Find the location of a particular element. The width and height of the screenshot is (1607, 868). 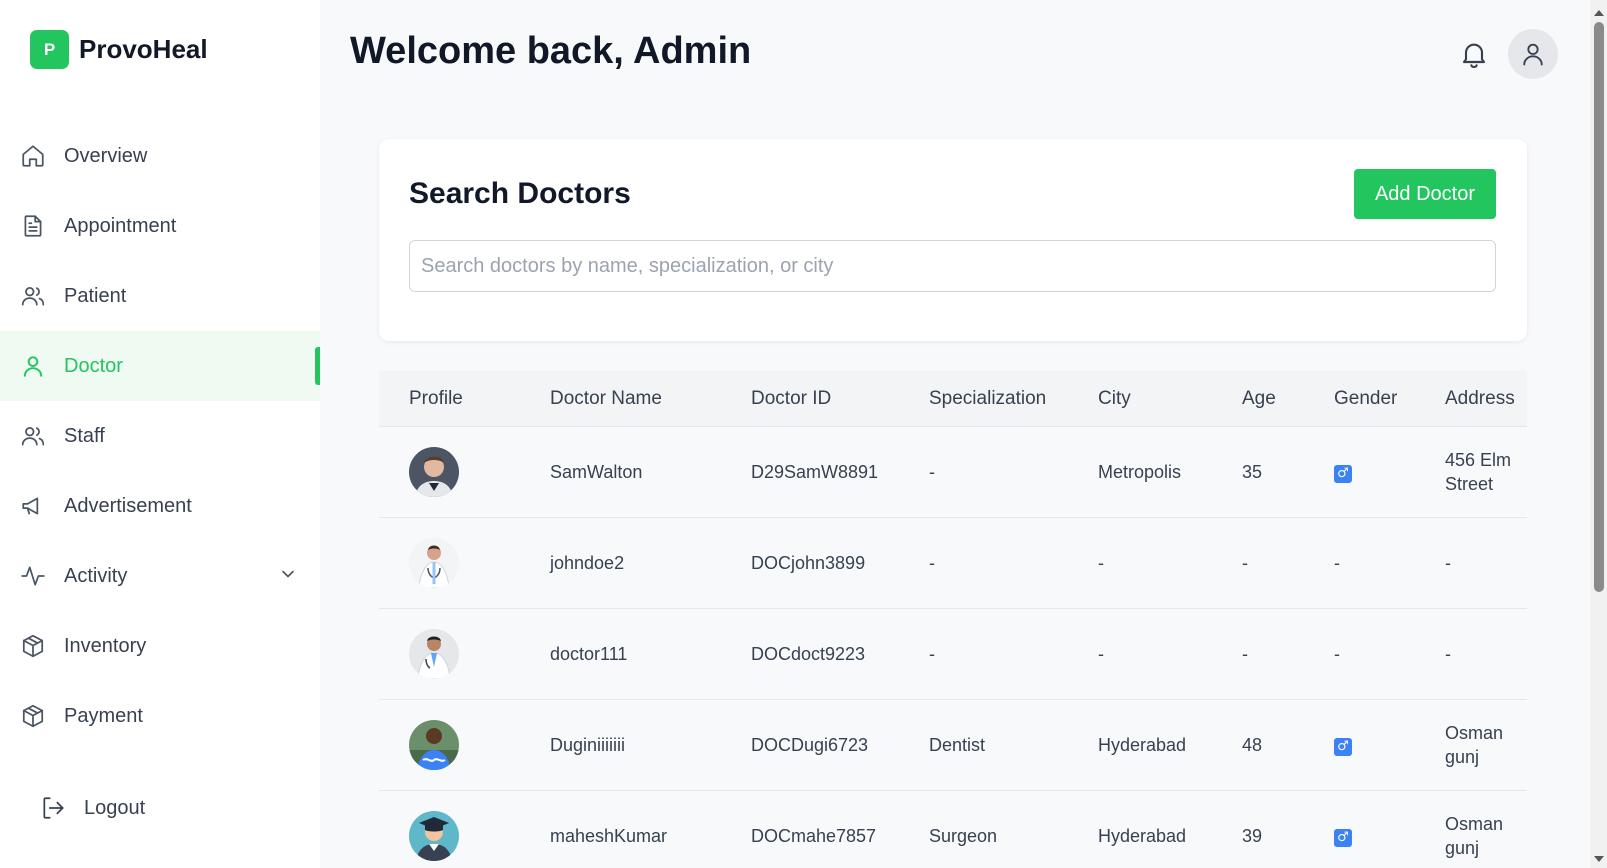

sidebar-item-doctor: Doctor is located at coordinates (160, 366).